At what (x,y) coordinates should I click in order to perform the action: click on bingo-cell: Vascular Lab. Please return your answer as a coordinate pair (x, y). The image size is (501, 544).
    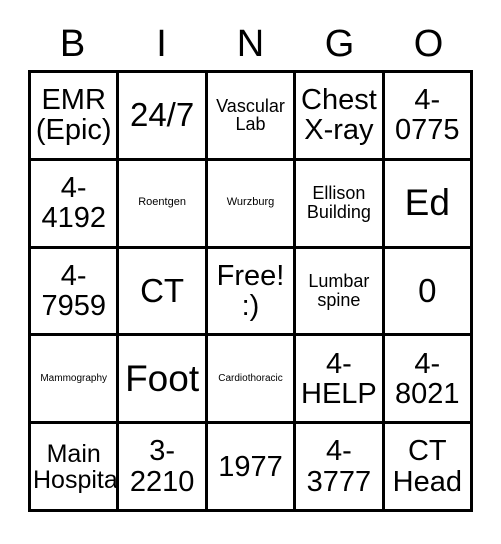
    Looking at the image, I should click on (252, 117).